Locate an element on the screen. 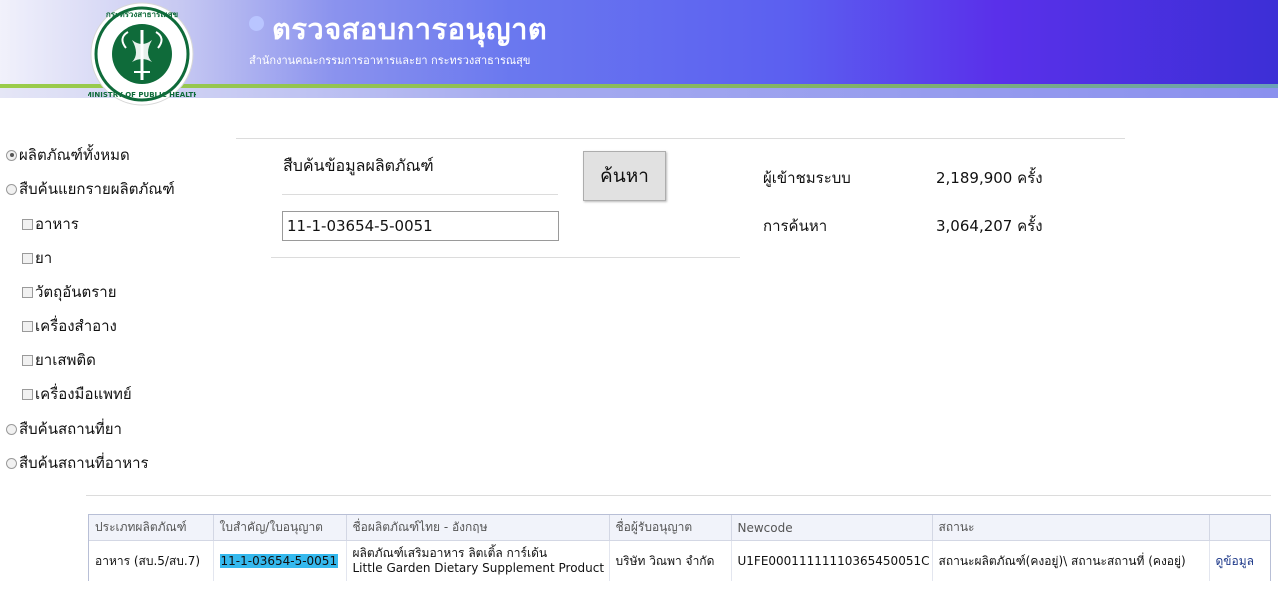 The image size is (1278, 600). checkbox-narcotic: ยาเสพติด is located at coordinates (59, 360).